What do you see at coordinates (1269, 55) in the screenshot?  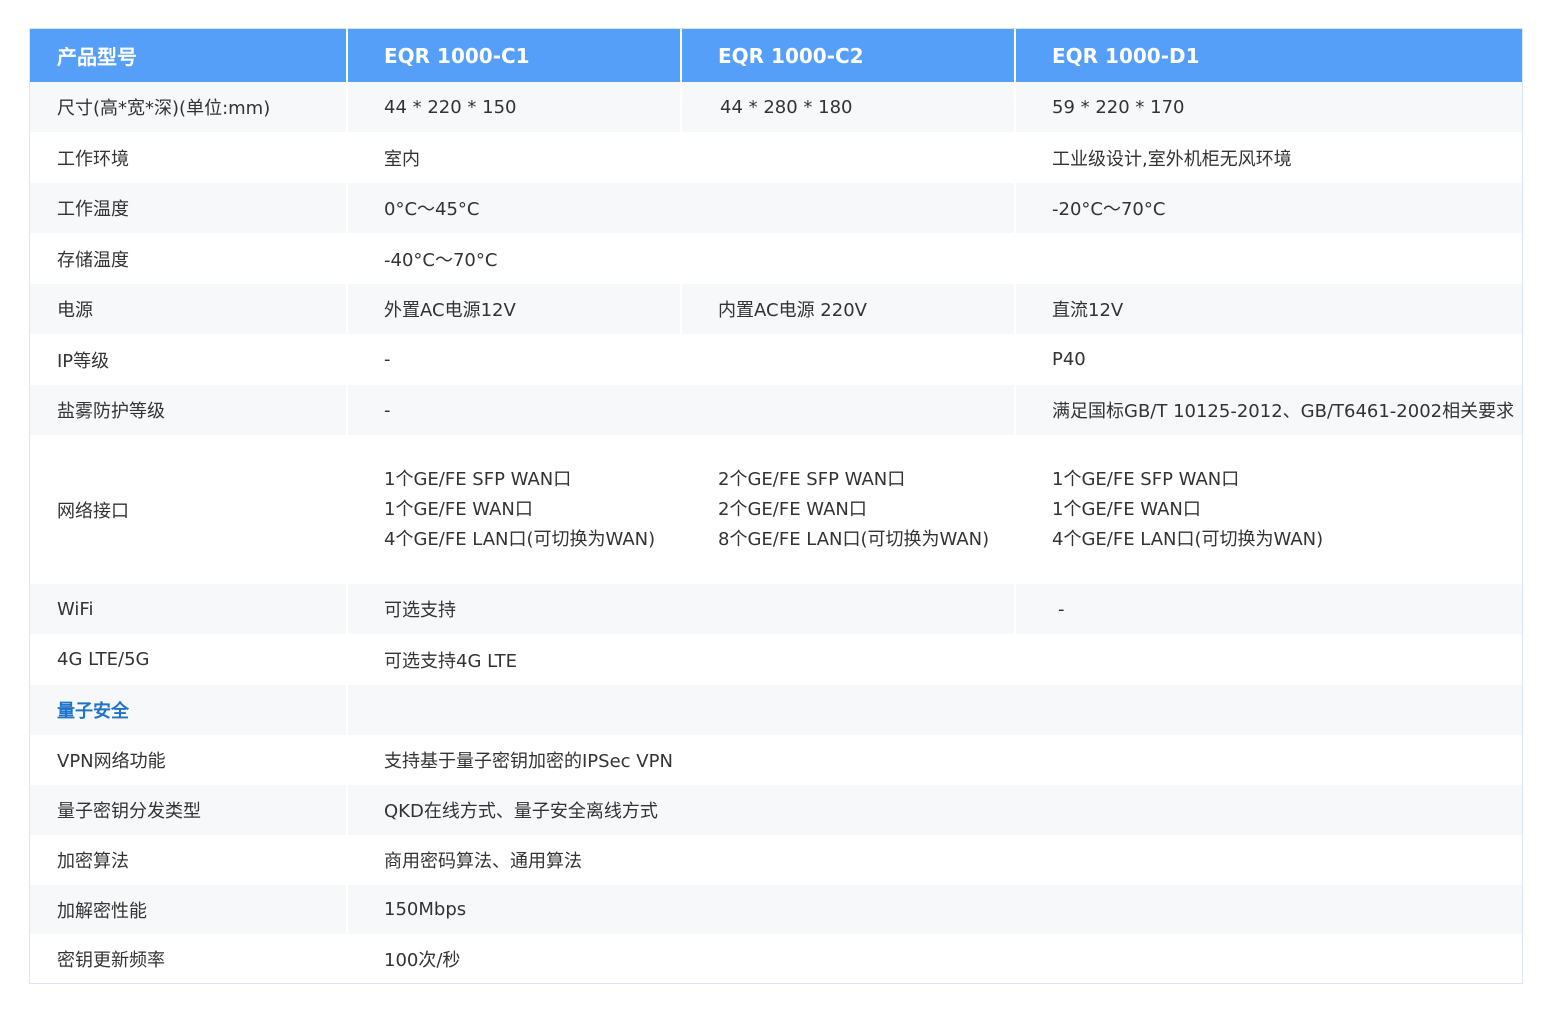 I see `header-eqr-1000-d1: EQR 1000-D1` at bounding box center [1269, 55].